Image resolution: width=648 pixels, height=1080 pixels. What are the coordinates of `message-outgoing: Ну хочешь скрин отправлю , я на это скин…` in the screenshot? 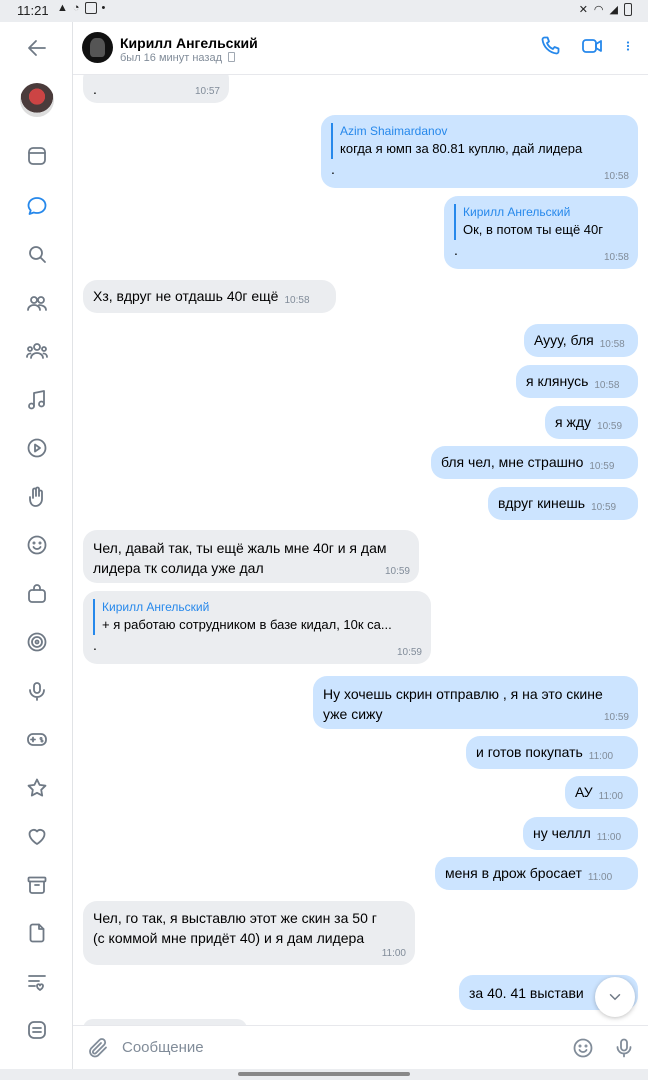 It's located at (475, 702).